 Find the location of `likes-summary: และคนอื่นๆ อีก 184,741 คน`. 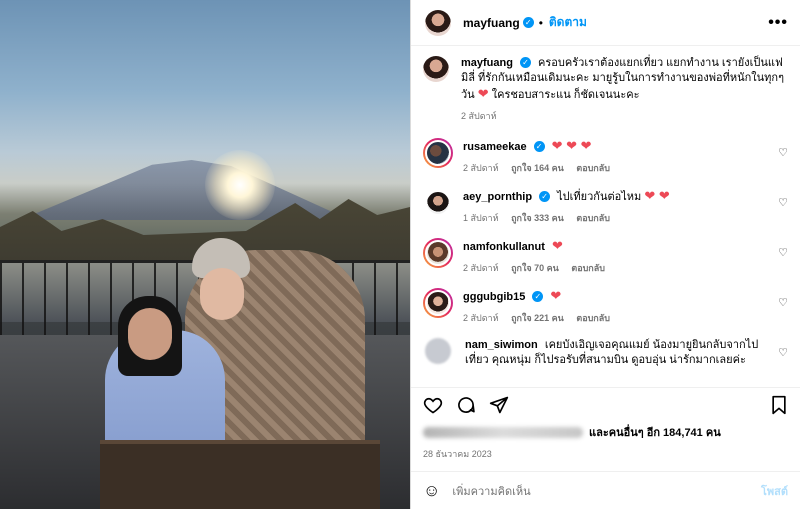

likes-summary: และคนอื่นๆ อีก 184,741 คน is located at coordinates (605, 431).